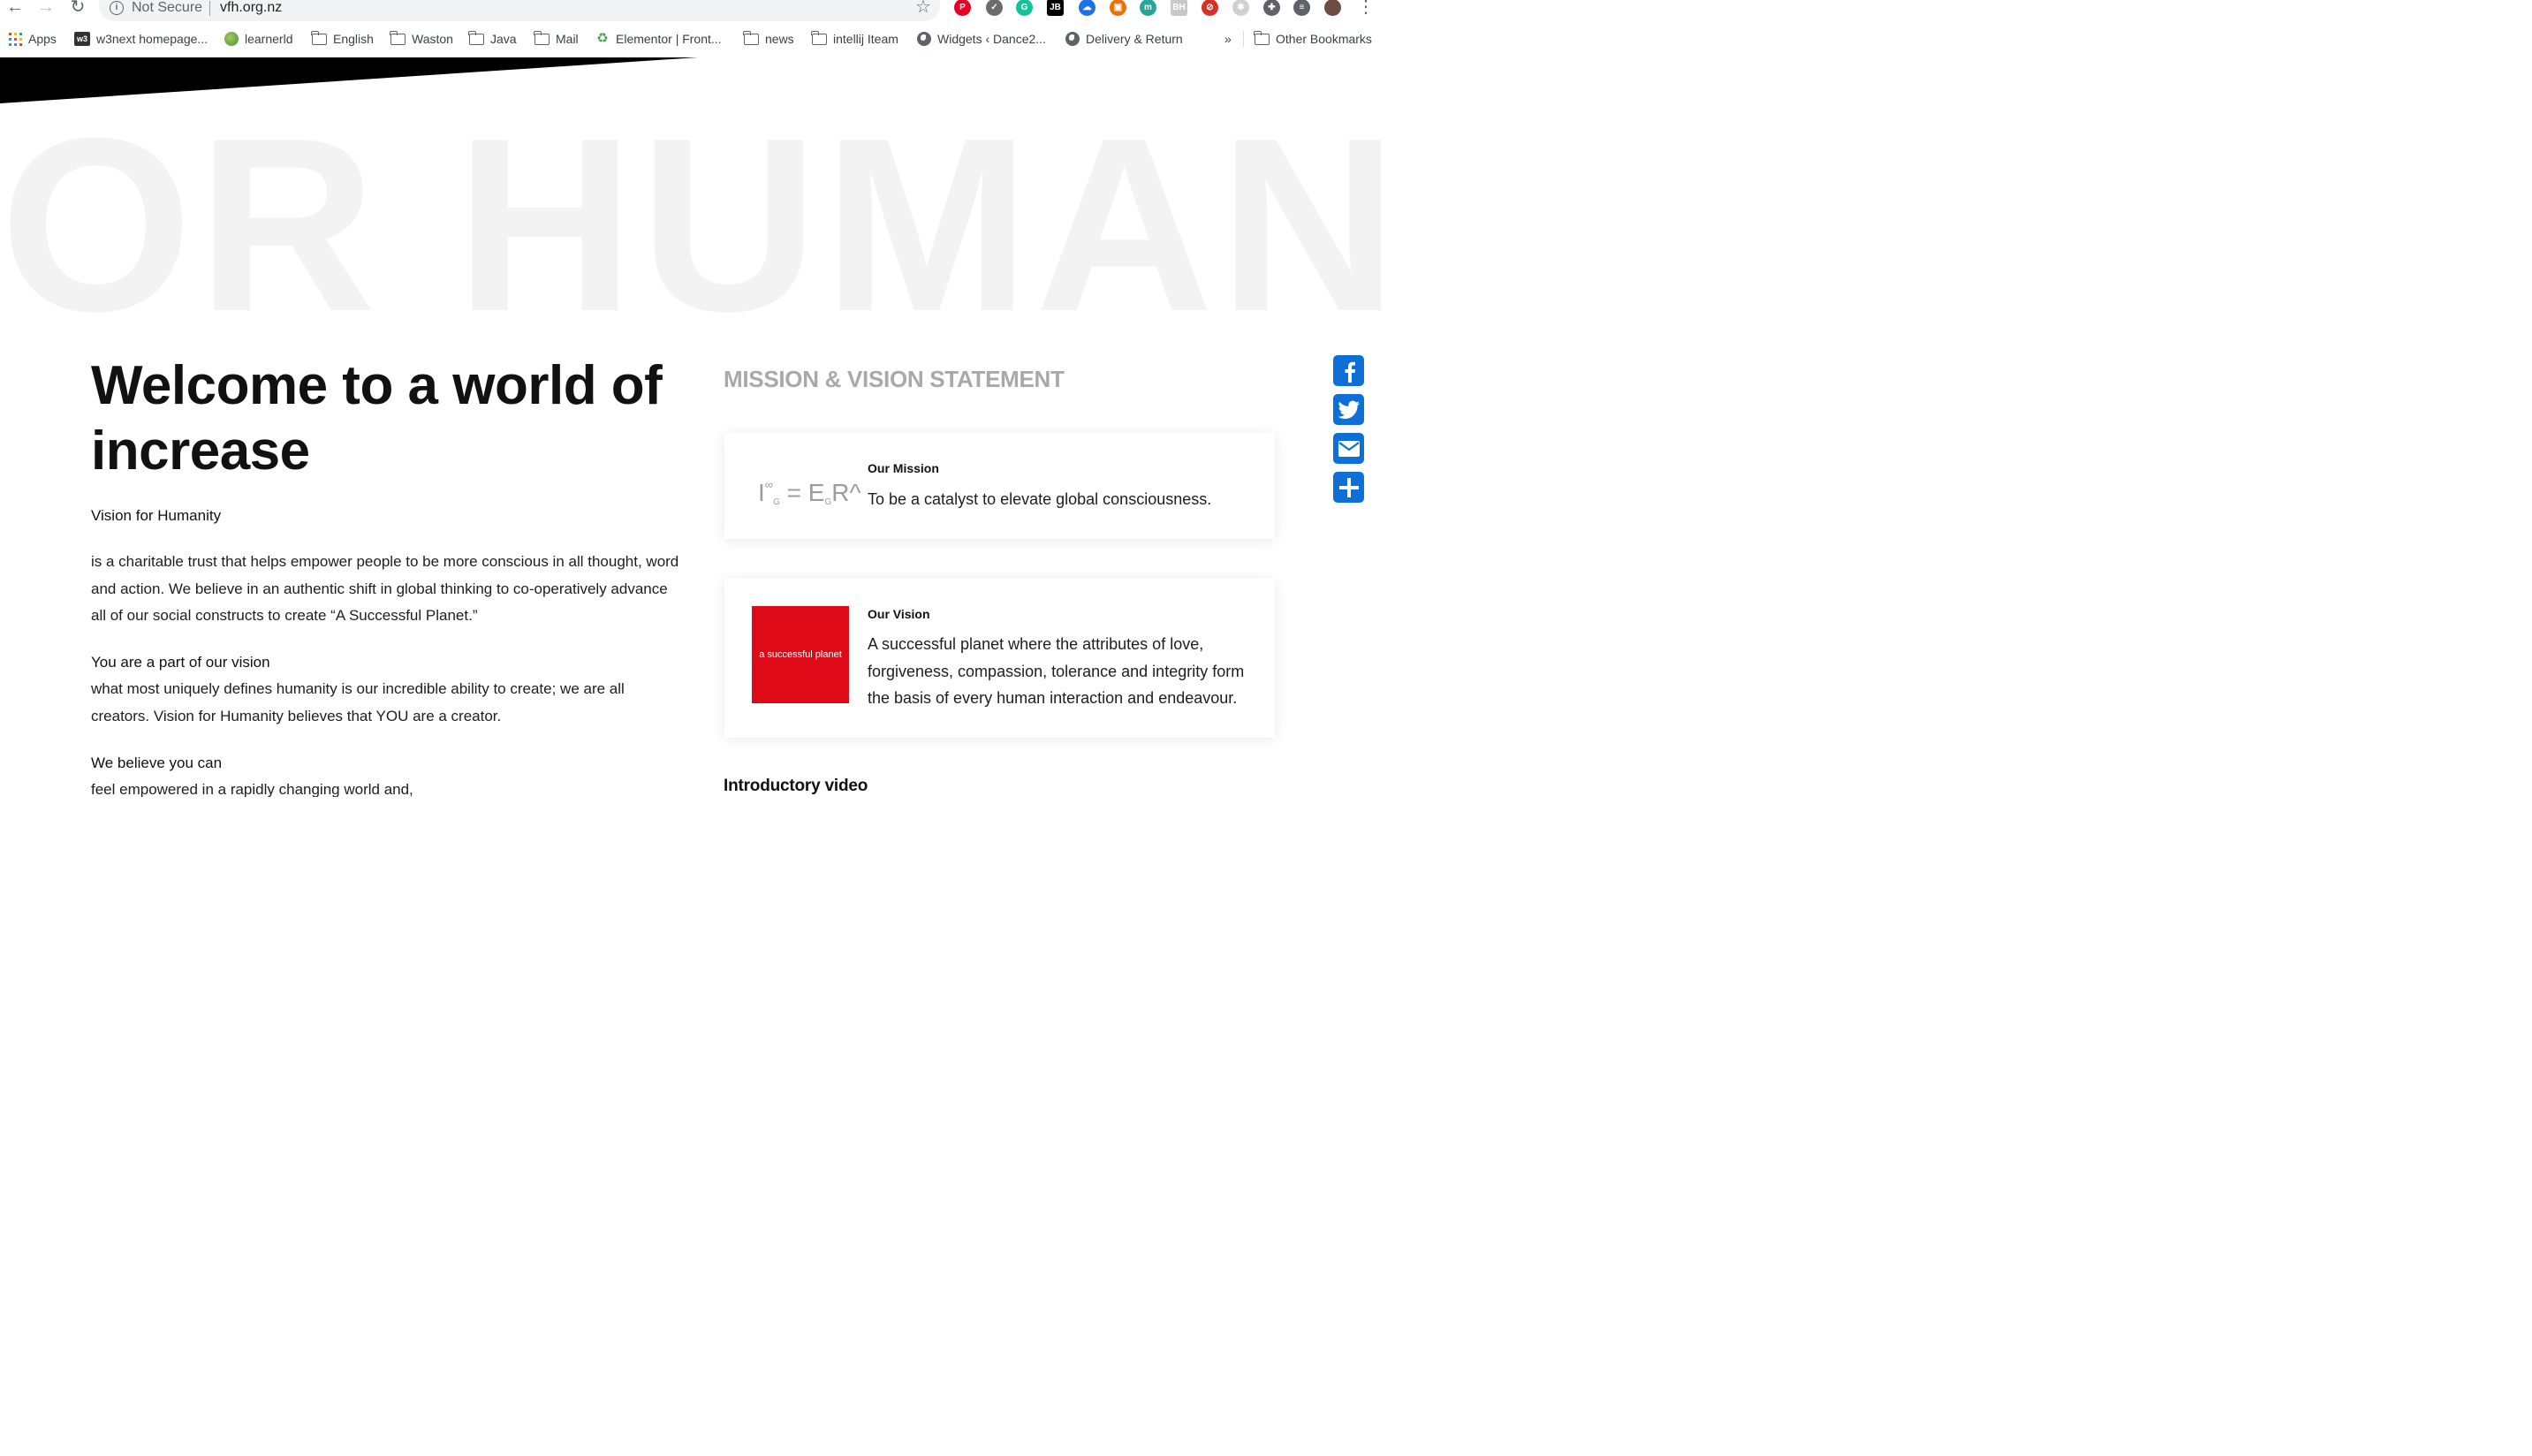  I want to click on bookmark-label: news, so click(779, 39).